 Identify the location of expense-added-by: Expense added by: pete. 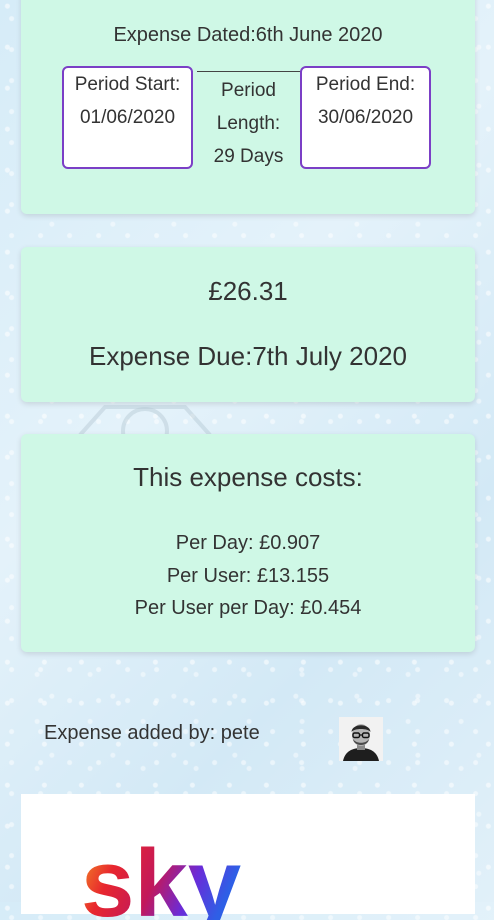
(152, 733).